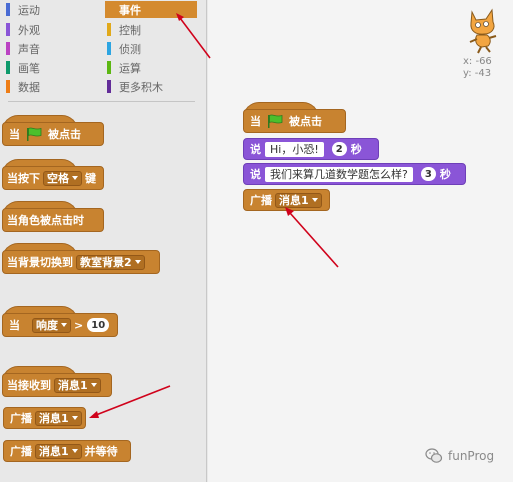  I want to click on category-motion: 运动, so click(49, 9).